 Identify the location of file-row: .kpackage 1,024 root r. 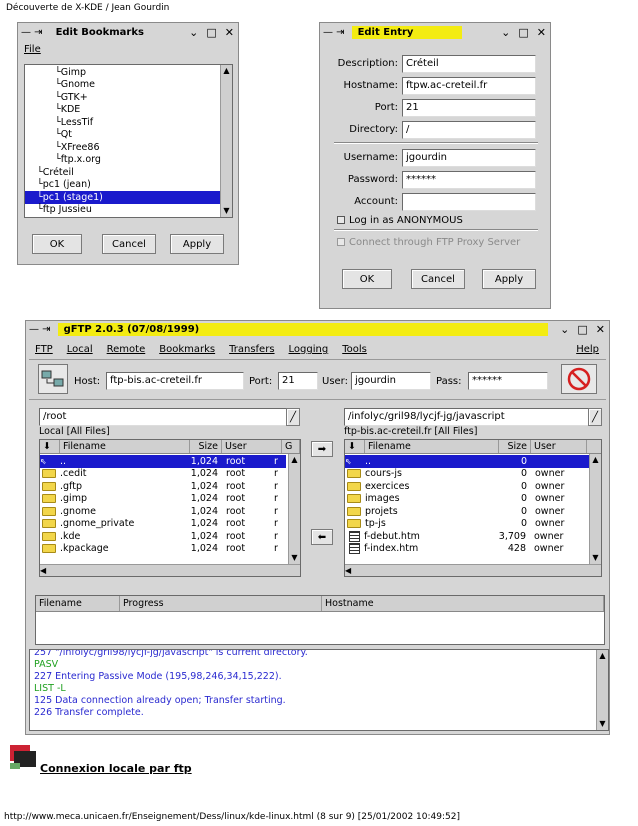
(163, 549).